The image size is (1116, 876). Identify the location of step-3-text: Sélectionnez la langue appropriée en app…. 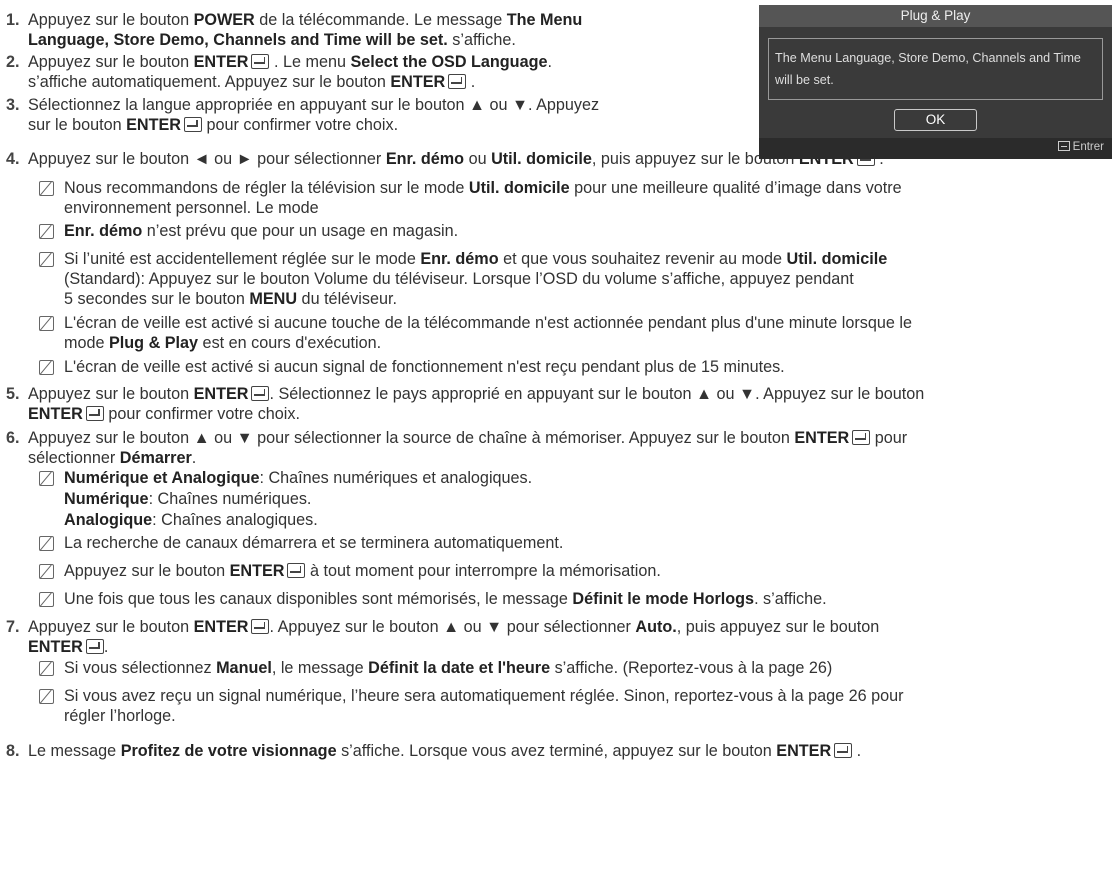
(314, 115).